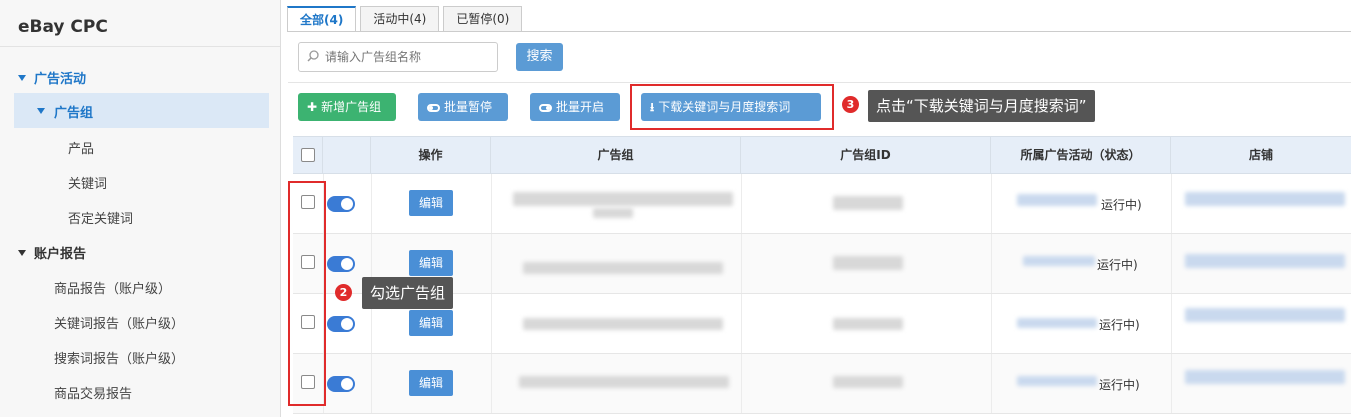 This screenshot has width=1351, height=417. What do you see at coordinates (850, 104) in the screenshot?
I see `step3-badge: 3` at bounding box center [850, 104].